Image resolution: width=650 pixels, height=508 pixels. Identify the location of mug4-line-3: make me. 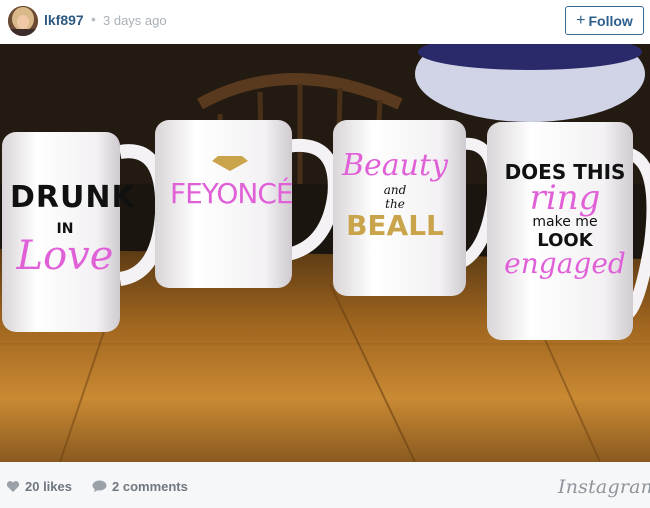
(565, 222).